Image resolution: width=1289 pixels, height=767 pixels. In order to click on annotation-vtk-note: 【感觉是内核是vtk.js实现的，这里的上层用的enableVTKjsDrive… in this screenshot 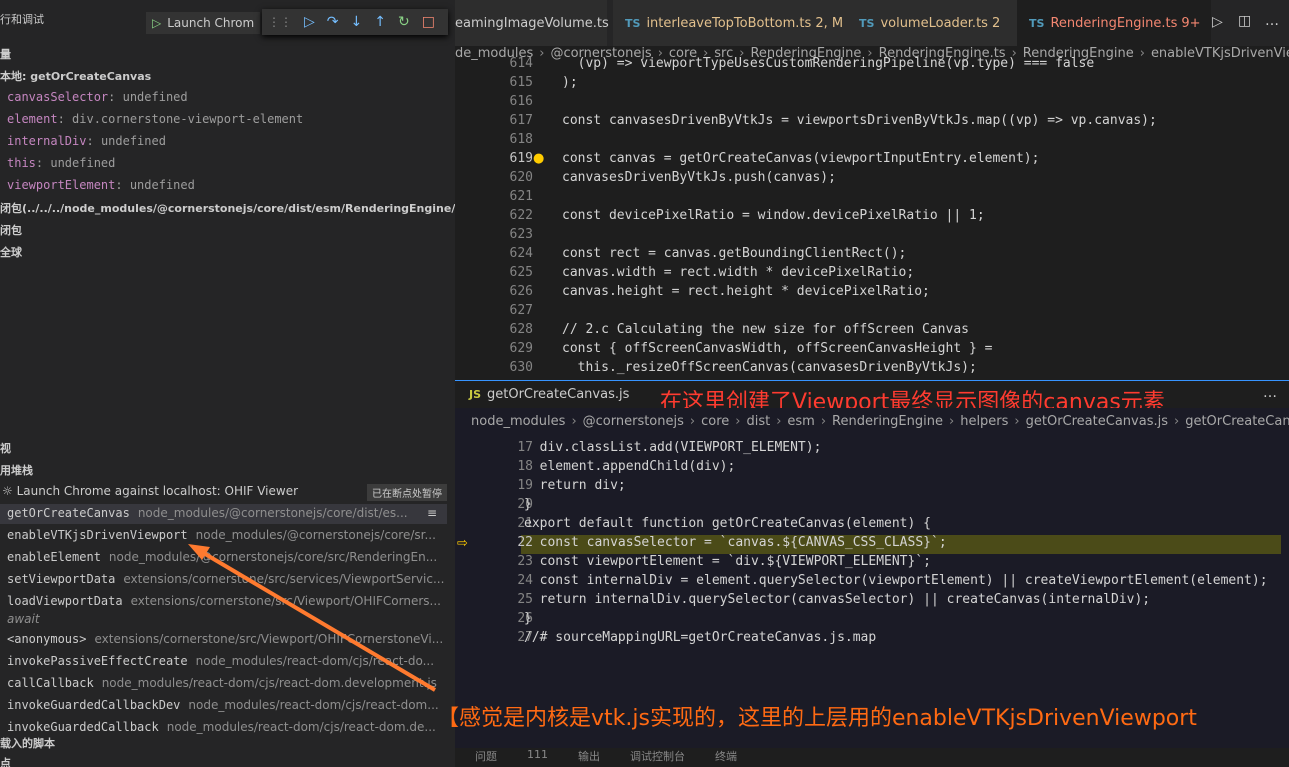, I will do `click(817, 718)`.